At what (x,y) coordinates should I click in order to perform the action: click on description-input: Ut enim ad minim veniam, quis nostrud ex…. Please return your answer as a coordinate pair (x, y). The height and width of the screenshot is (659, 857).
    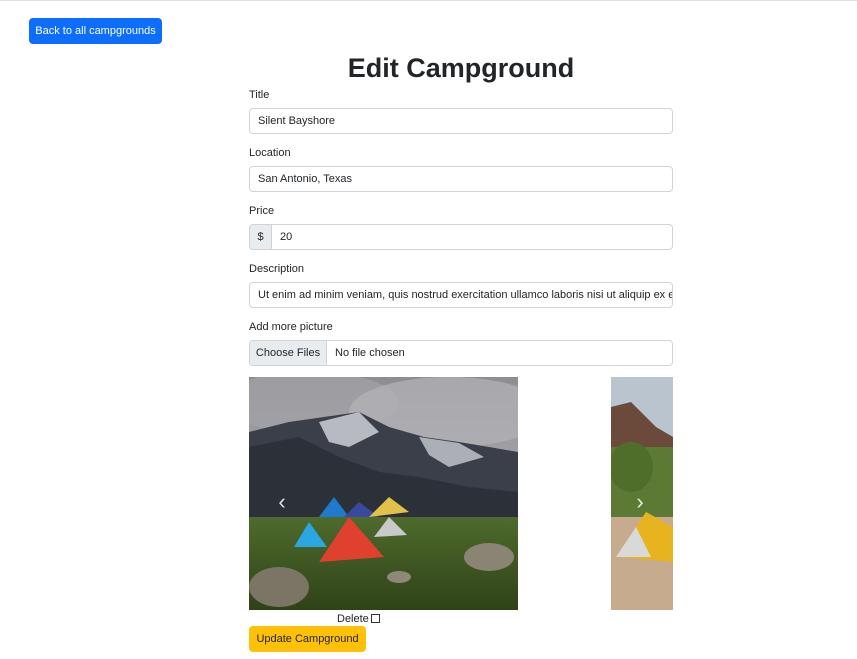
    Looking at the image, I should click on (461, 295).